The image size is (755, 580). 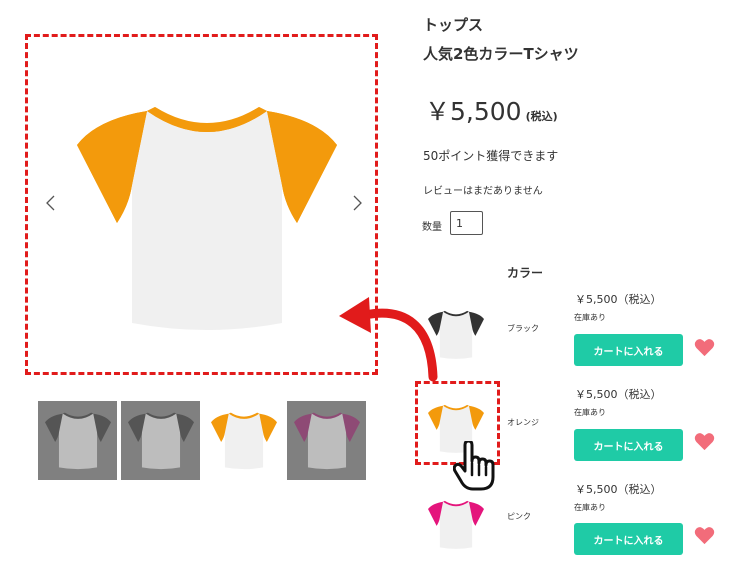 What do you see at coordinates (628, 445) in the screenshot?
I see `add-to-cart-button-orange: カートに入れる` at bounding box center [628, 445].